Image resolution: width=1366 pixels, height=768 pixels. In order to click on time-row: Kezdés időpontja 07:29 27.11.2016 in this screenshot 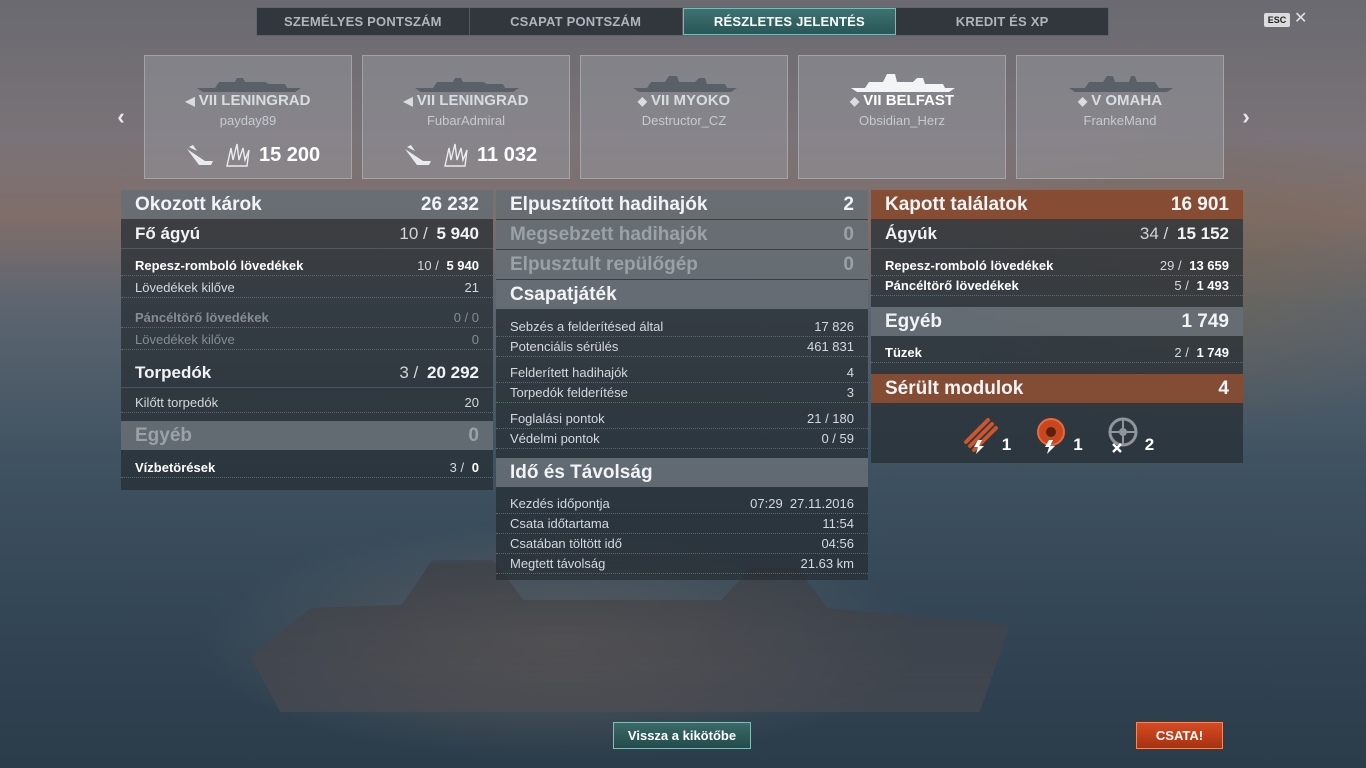, I will do `click(682, 504)`.